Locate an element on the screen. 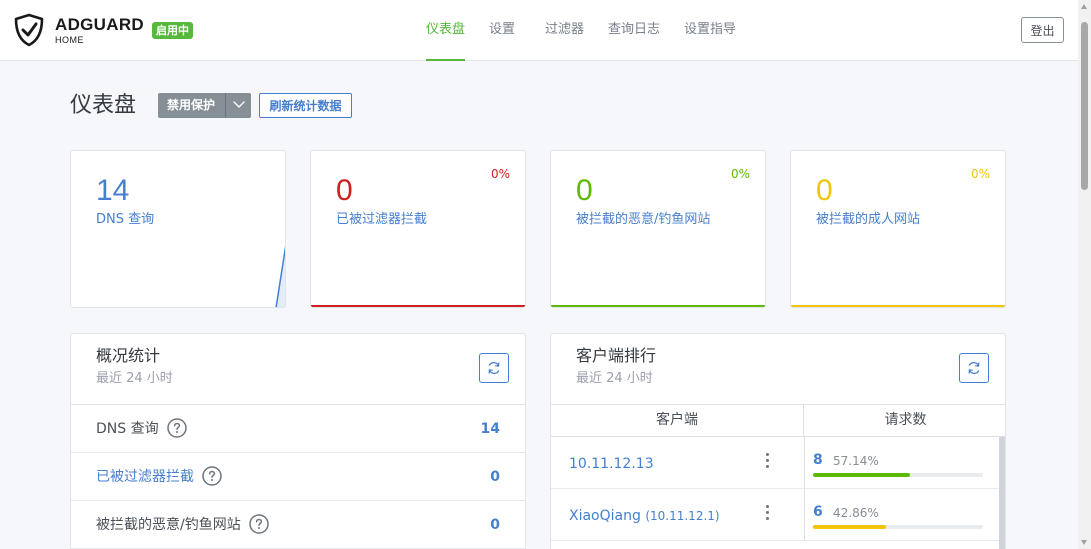 This screenshot has width=1091, height=549. blocked-by-filters-value: 0 is located at coordinates (344, 190).